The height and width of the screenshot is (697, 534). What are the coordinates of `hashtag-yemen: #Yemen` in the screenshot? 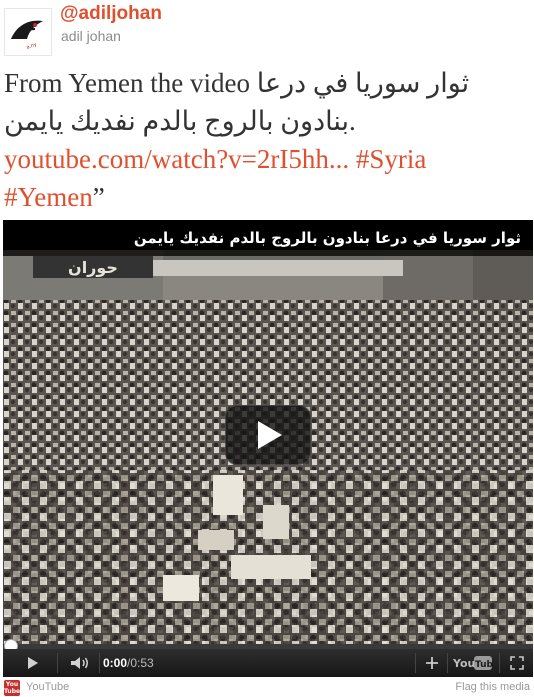 It's located at (48, 197).